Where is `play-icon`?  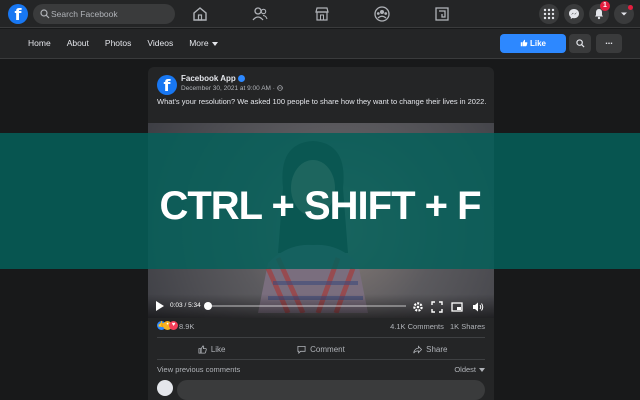 play-icon is located at coordinates (160, 306).